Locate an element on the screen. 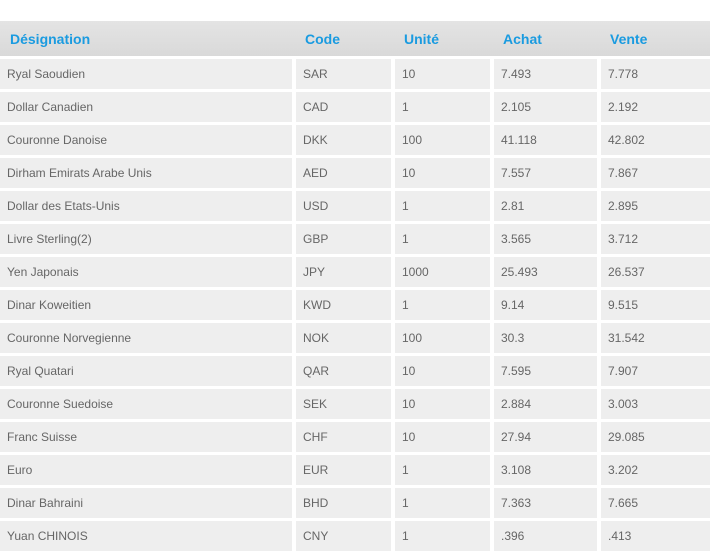 Image resolution: width=720 pixels, height=558 pixels. cell-achat: 30.3 is located at coordinates (547, 339).